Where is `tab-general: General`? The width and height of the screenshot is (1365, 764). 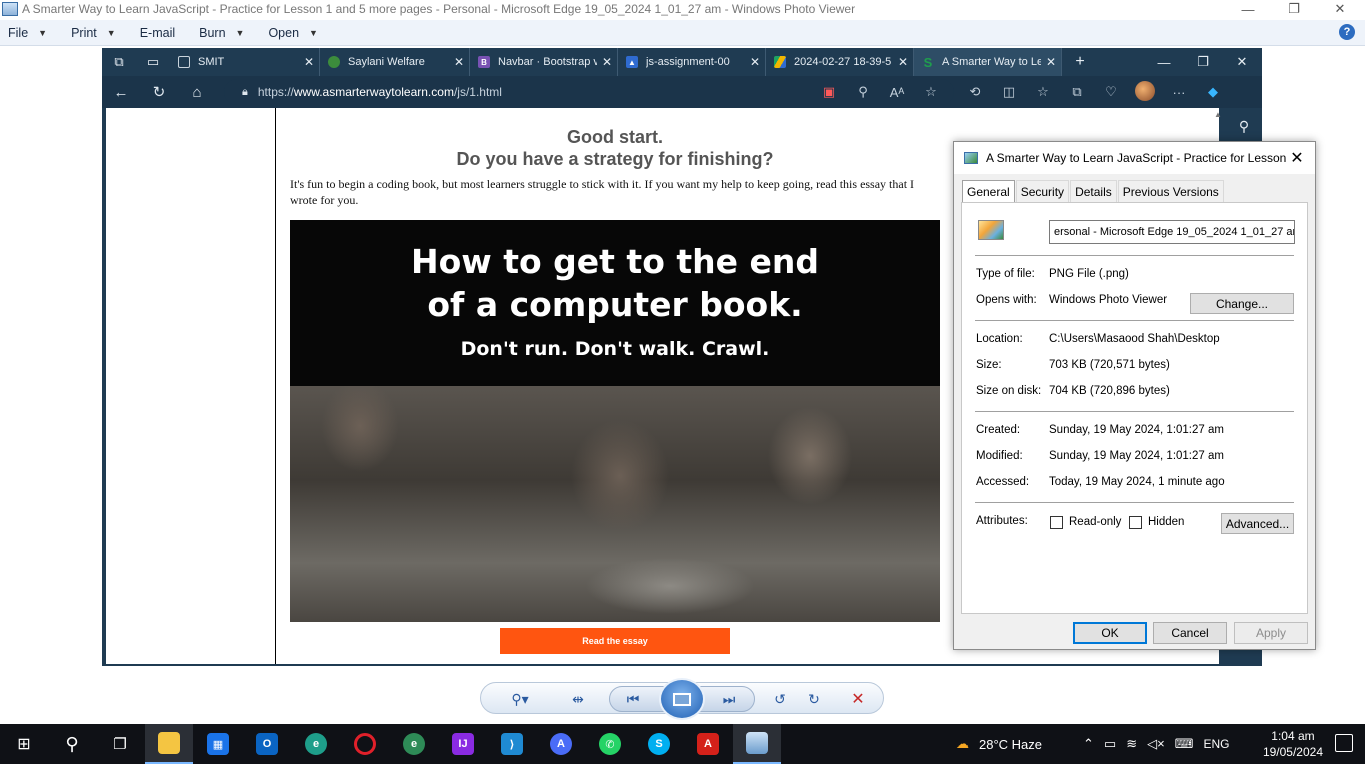 tab-general: General is located at coordinates (988, 191).